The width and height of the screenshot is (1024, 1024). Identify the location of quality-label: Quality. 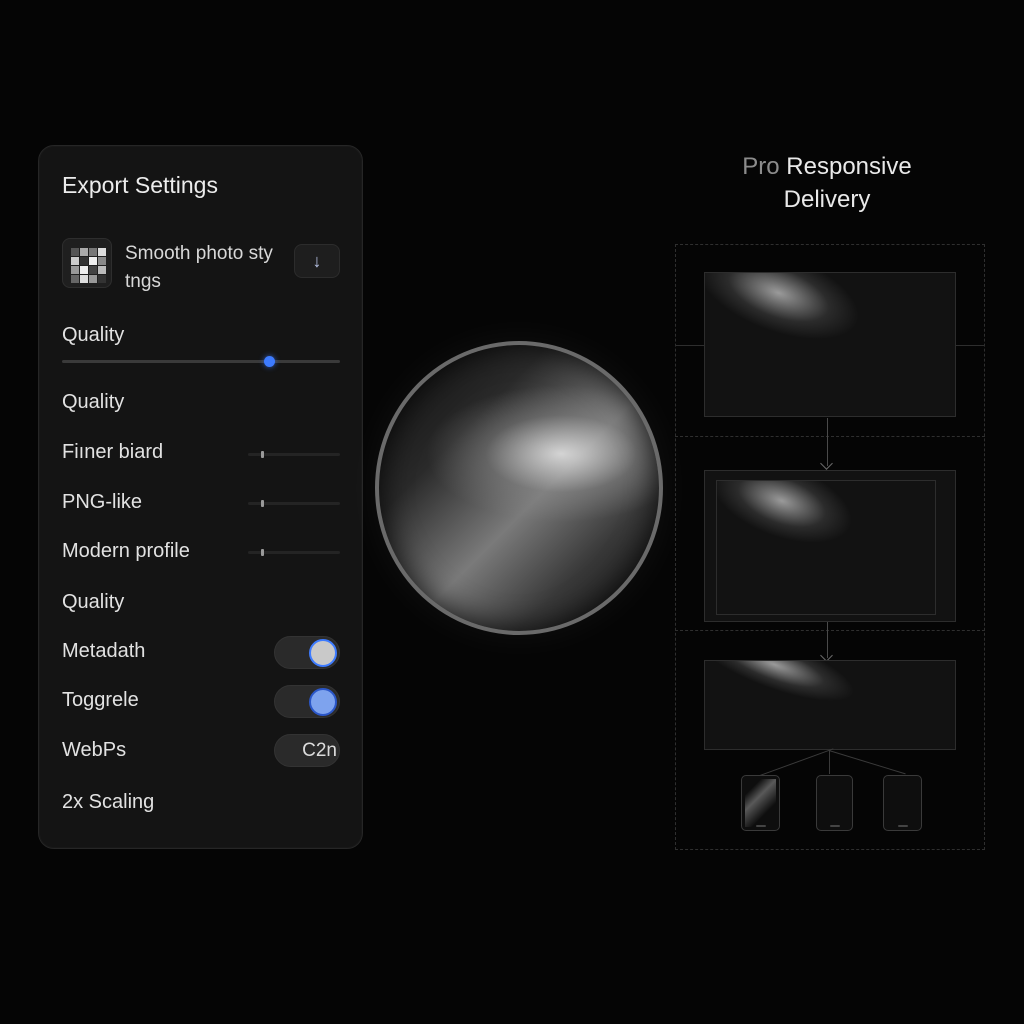
(93, 335).